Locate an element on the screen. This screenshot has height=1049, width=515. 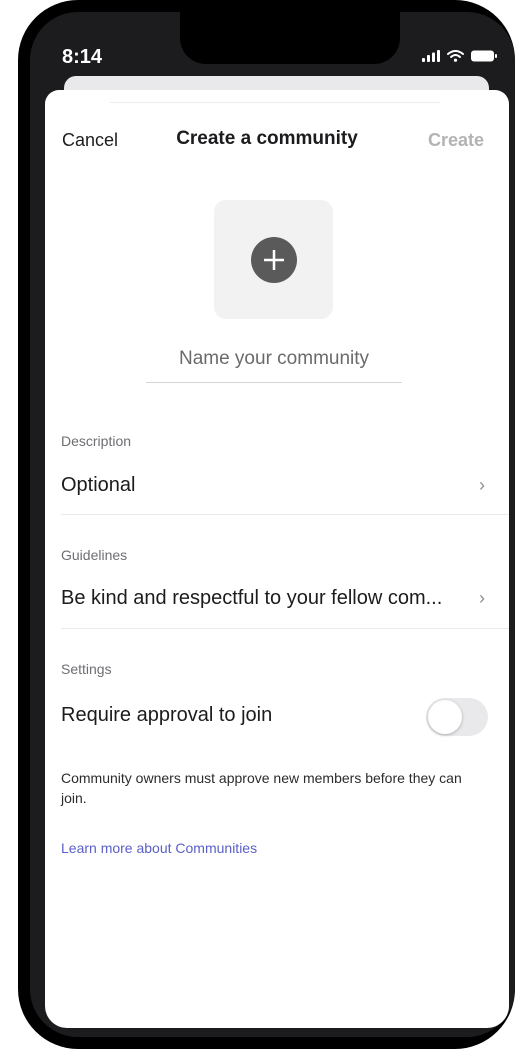
signal-icon is located at coordinates (431, 56).